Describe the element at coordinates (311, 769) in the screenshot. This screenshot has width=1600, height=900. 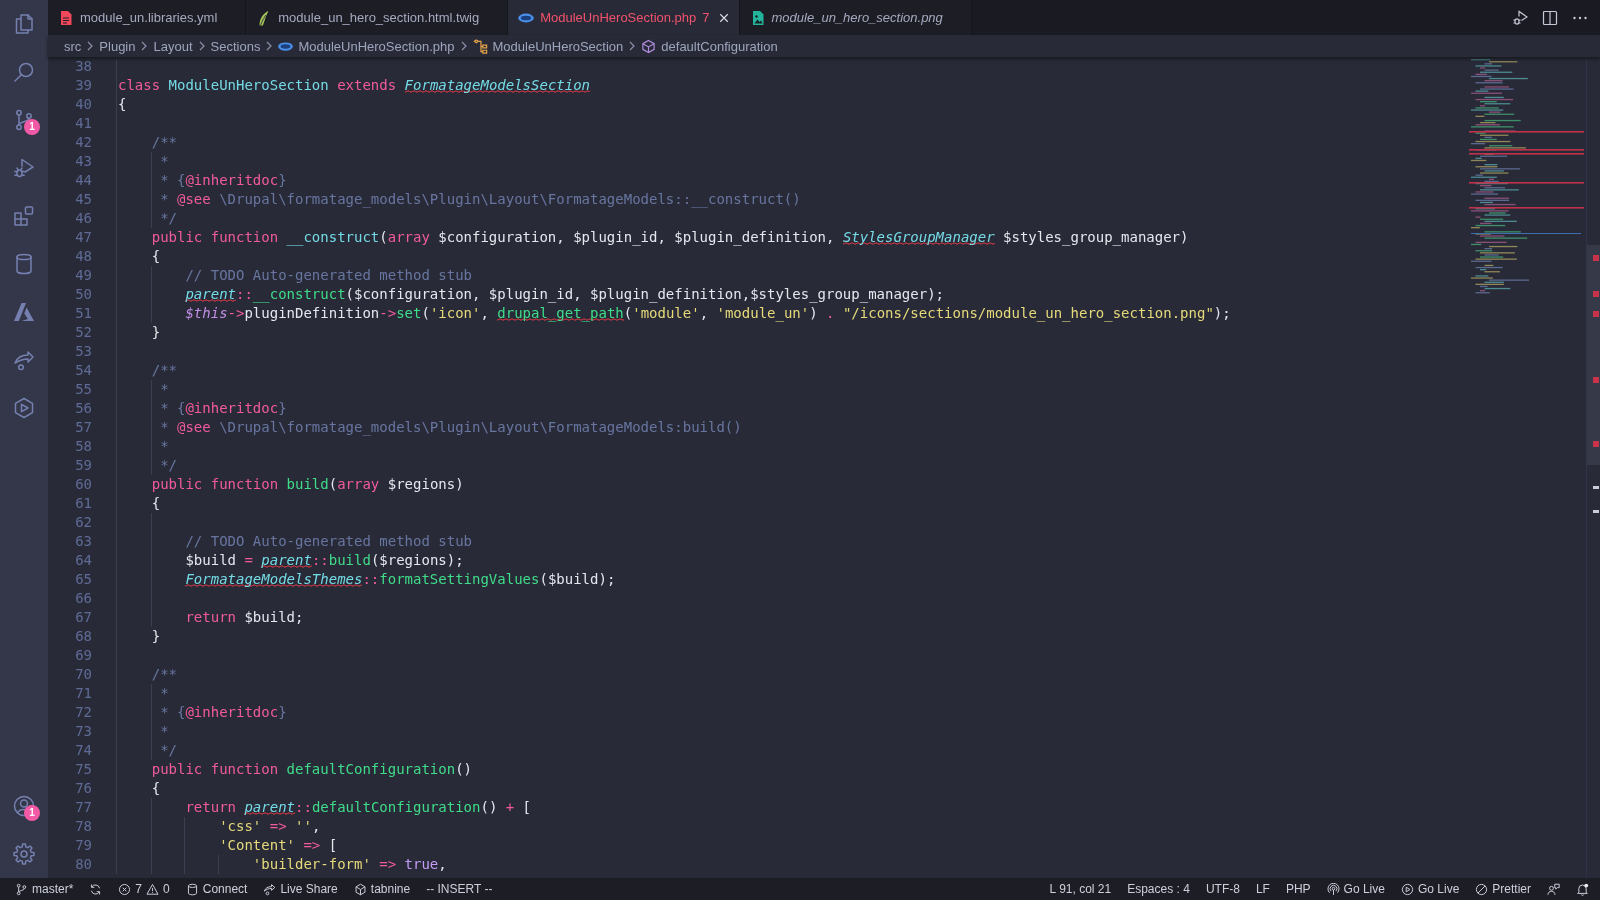
I see `code-line: public function defaultConfiguration()` at that location.